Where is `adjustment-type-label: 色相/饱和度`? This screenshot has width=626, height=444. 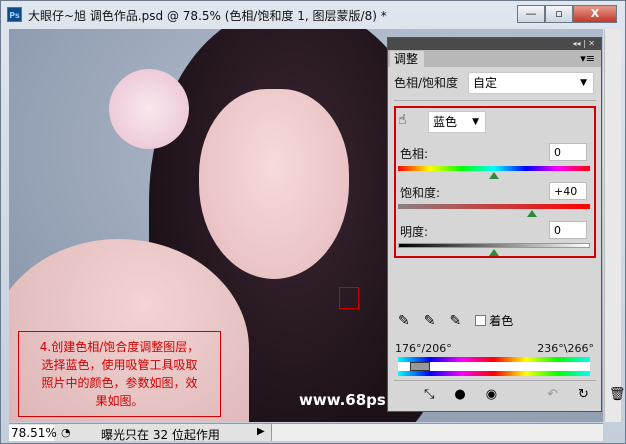
adjustment-type-label: 色相/饱和度 is located at coordinates (426, 83).